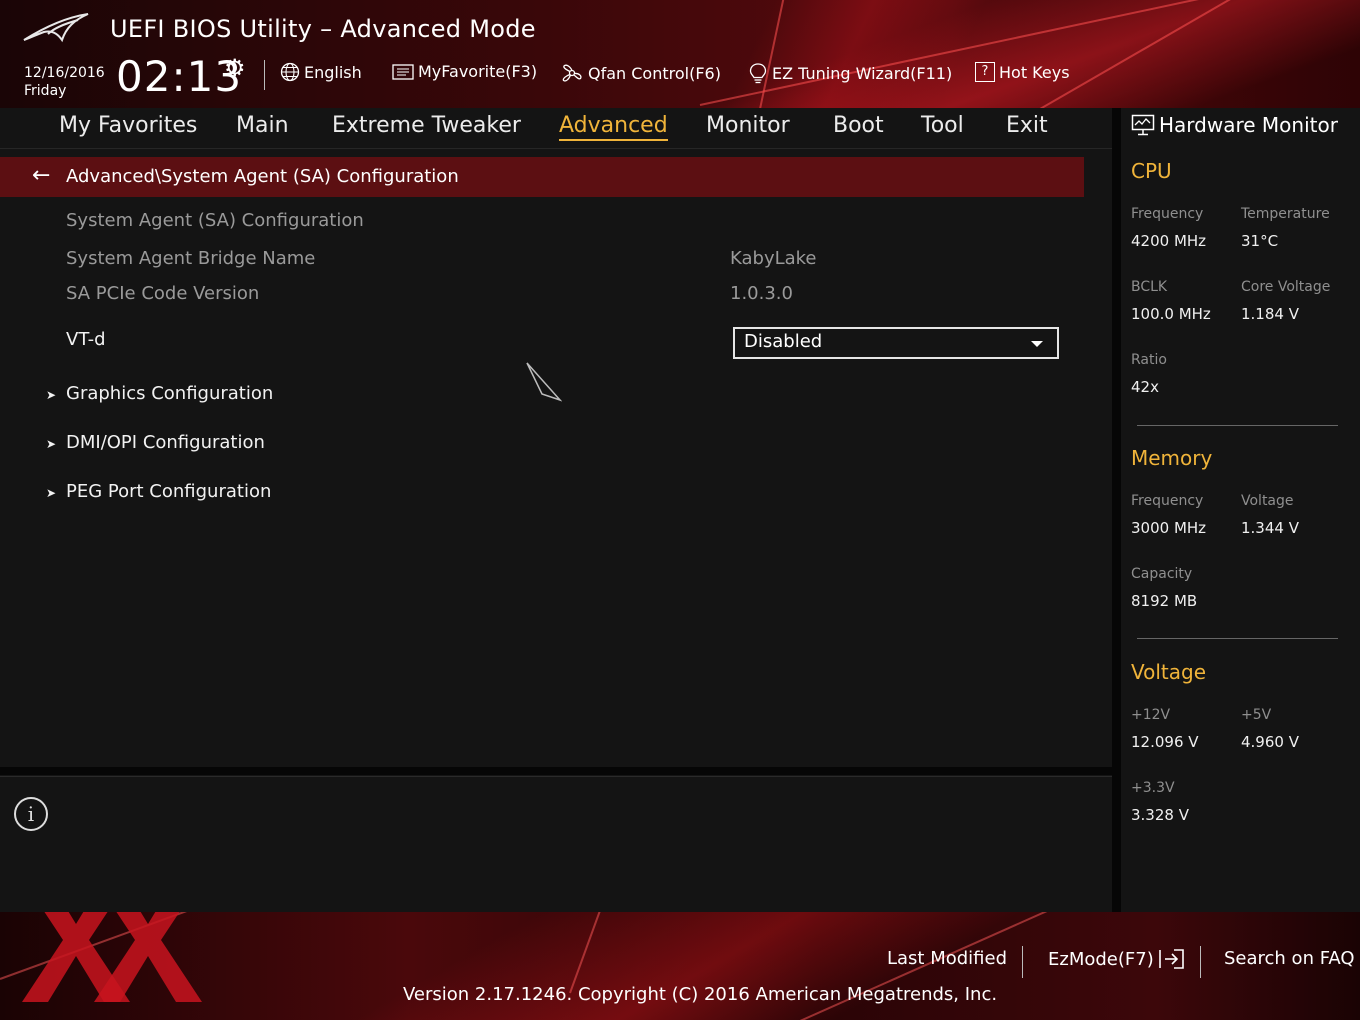  I want to click on memory-voltage-label: Voltage, so click(1267, 501).